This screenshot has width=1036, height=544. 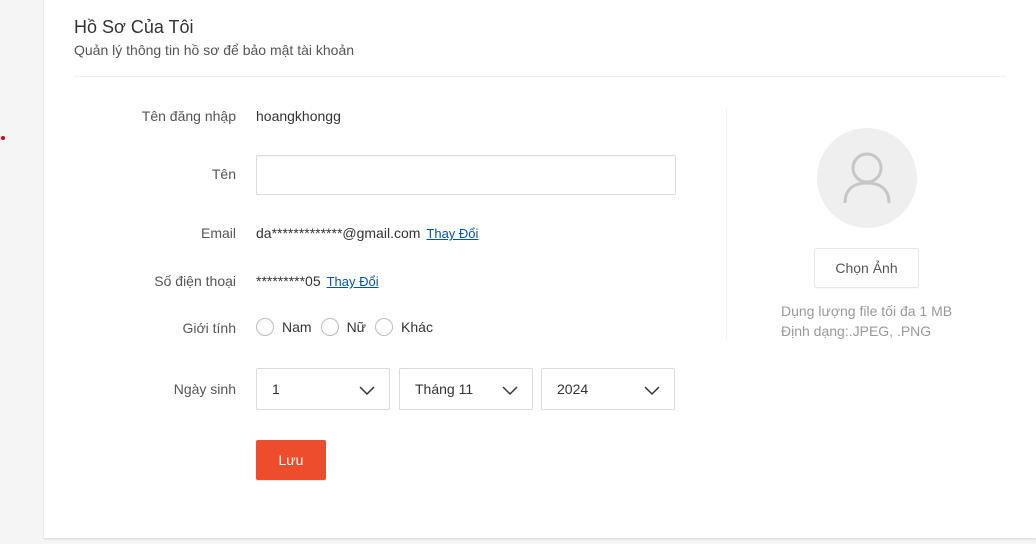 What do you see at coordinates (353, 281) in the screenshot?
I see `phone-change-link: Thay Đổi` at bounding box center [353, 281].